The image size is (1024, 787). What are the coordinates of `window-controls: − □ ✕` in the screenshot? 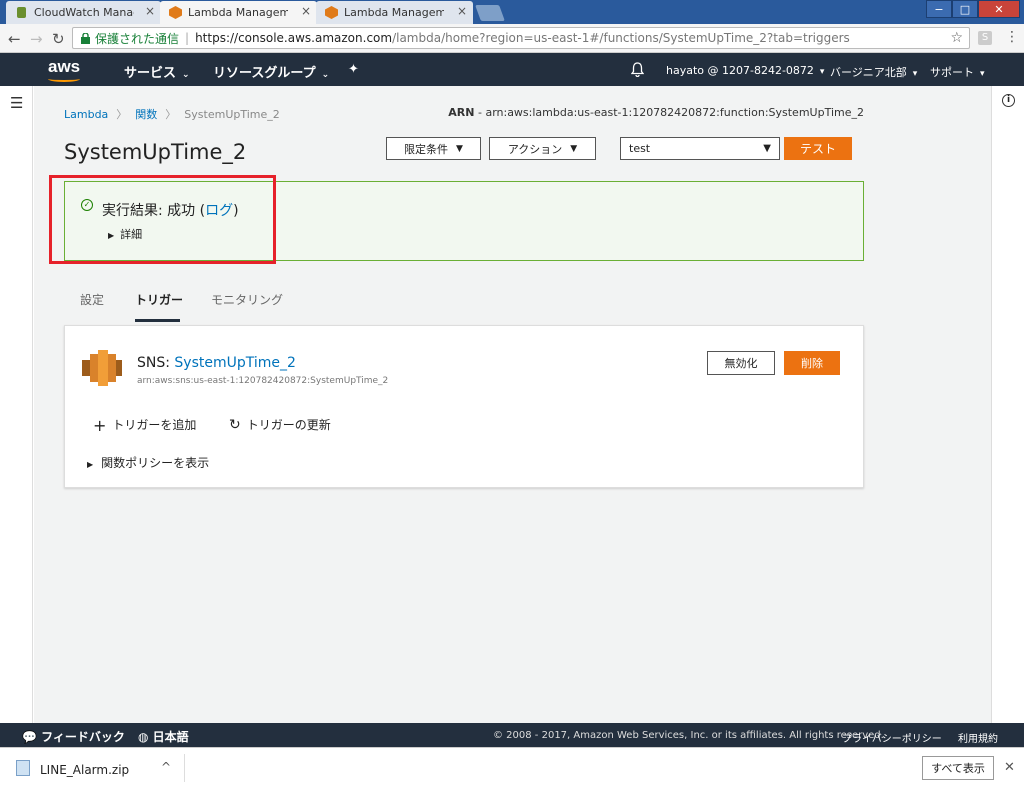 It's located at (973, 9).